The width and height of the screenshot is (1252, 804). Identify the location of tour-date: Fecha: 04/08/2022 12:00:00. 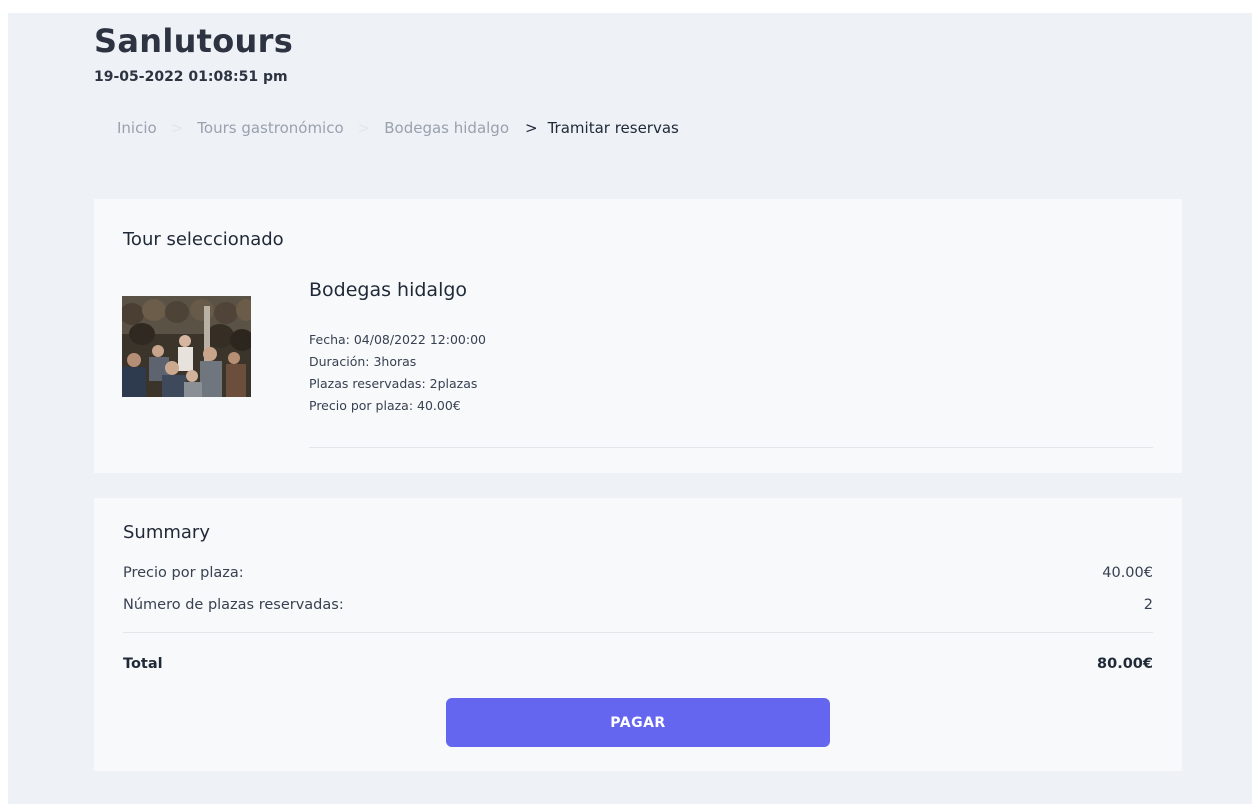
(397, 339).